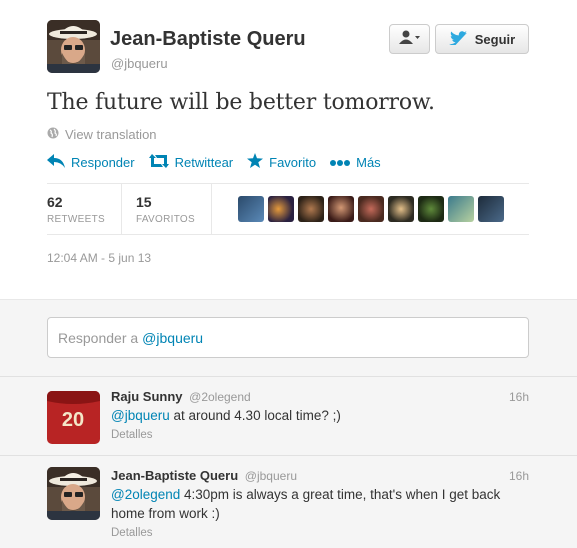 The image size is (577, 548). I want to click on avatar: 20, so click(73, 417).